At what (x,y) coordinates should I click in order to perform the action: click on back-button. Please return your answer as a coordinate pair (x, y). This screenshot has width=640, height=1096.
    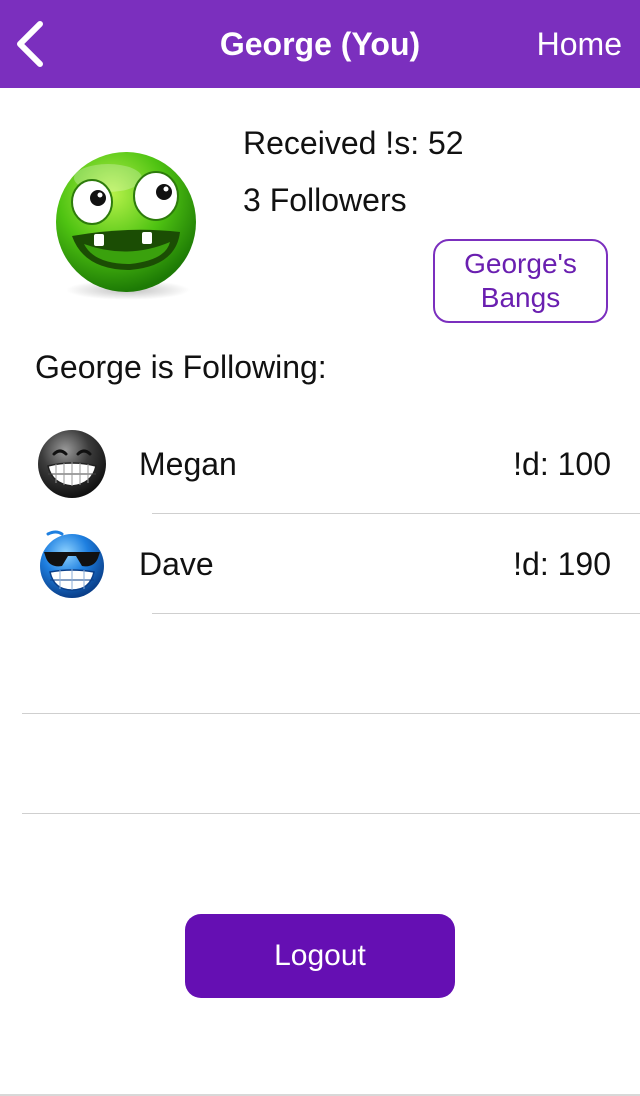
    Looking at the image, I should click on (32, 44).